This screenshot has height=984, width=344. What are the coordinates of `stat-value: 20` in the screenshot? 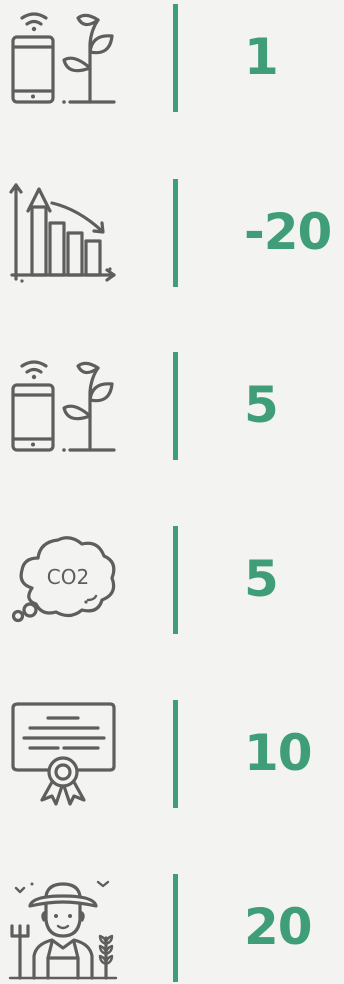 It's located at (278, 927).